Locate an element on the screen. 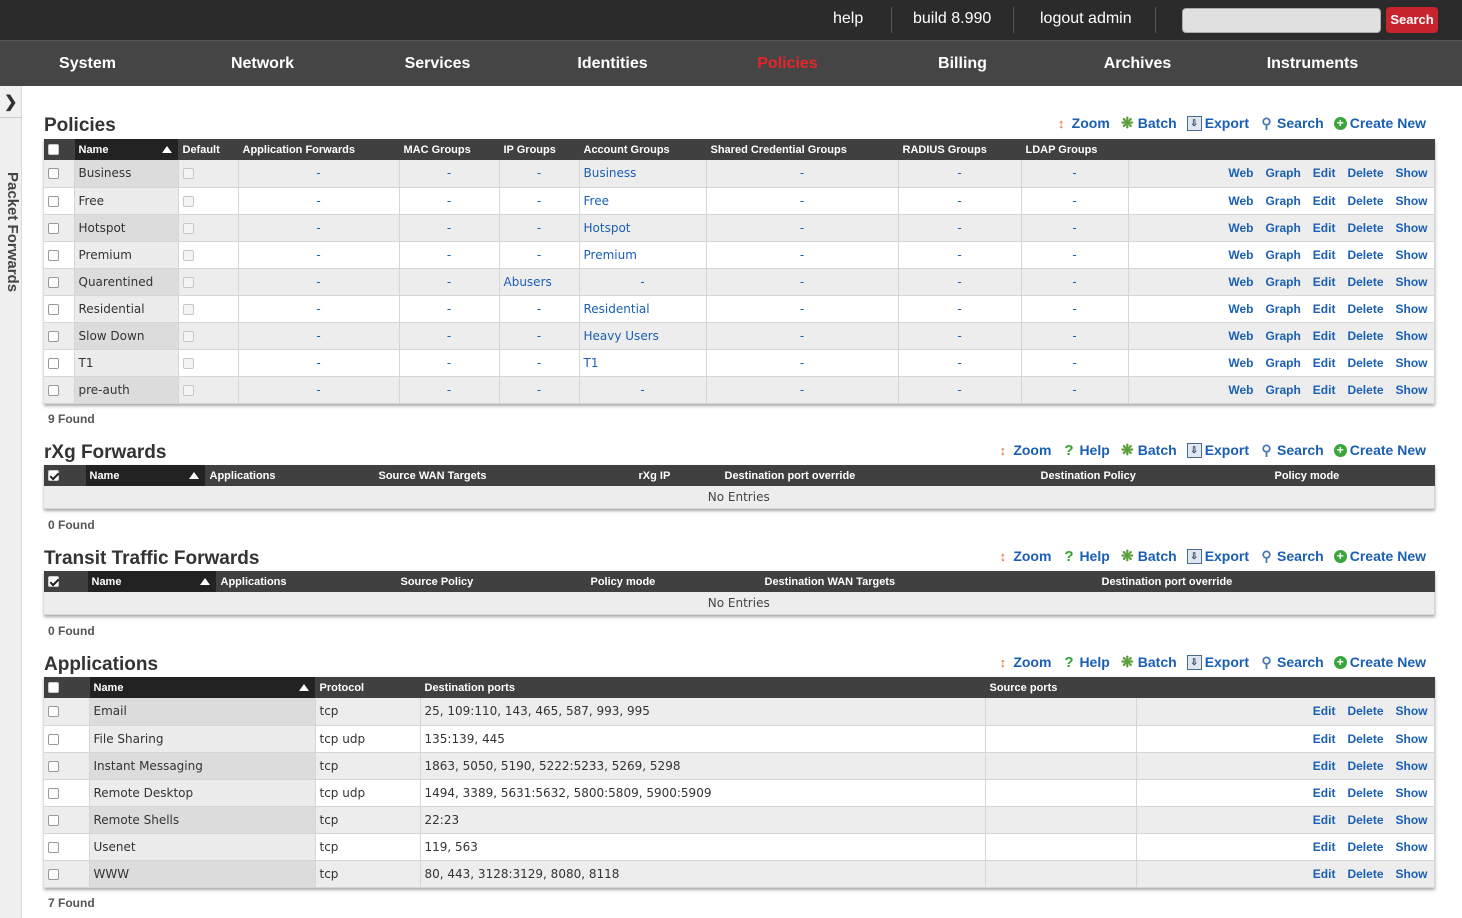 Image resolution: width=1462 pixels, height=918 pixels. ip-groups-cell: Abusers is located at coordinates (539, 282).